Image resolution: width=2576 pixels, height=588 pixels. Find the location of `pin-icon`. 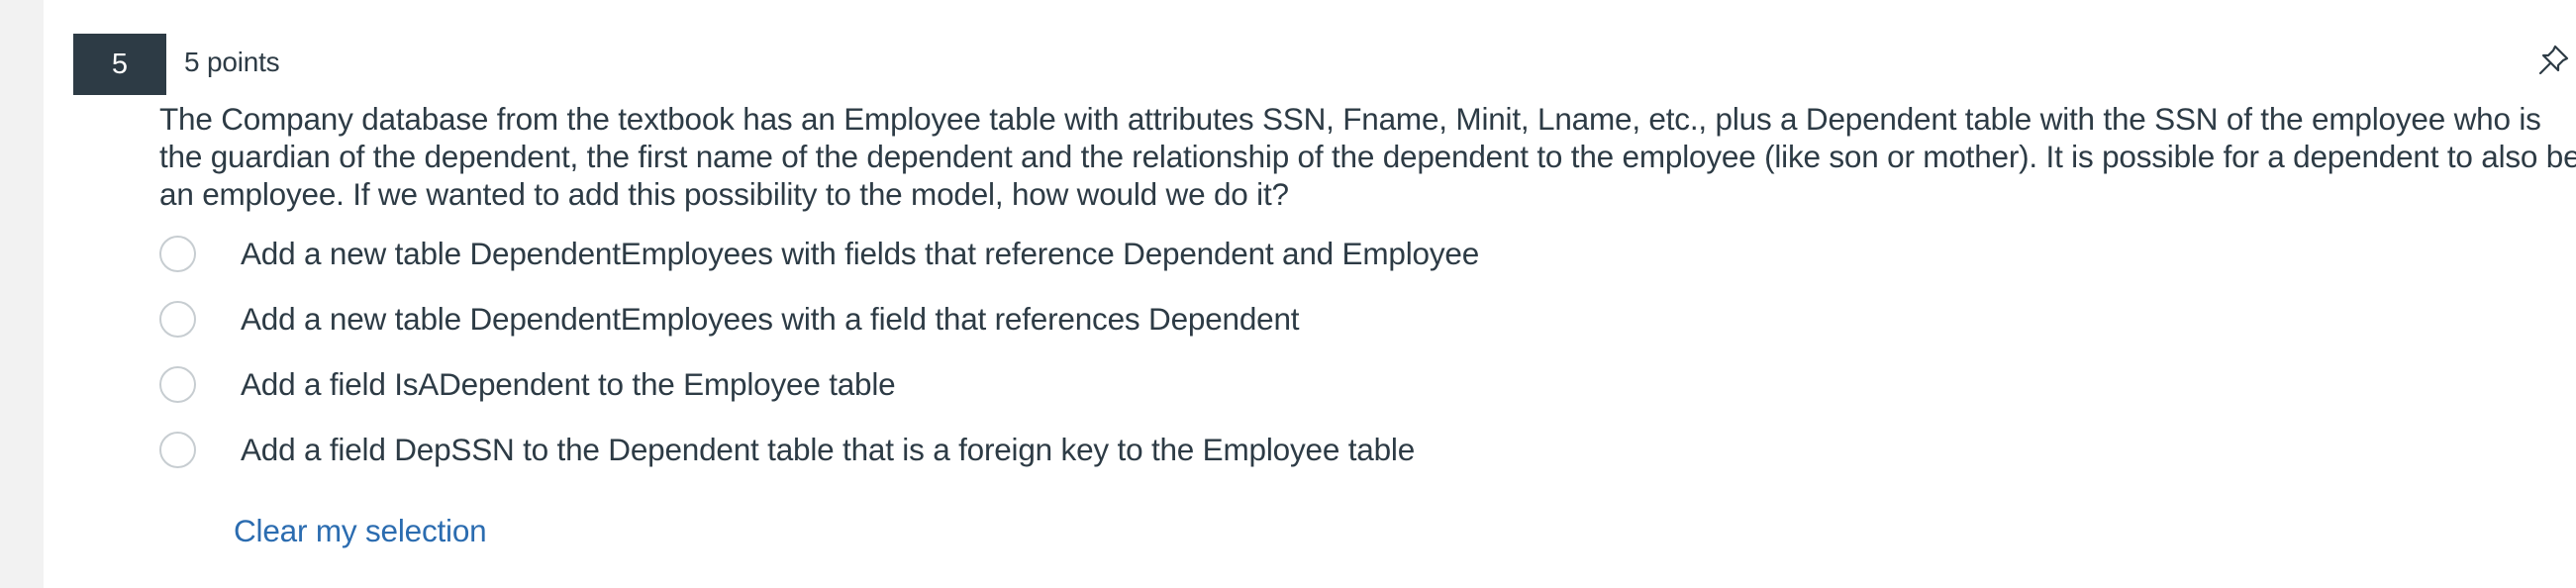

pin-icon is located at coordinates (2553, 60).